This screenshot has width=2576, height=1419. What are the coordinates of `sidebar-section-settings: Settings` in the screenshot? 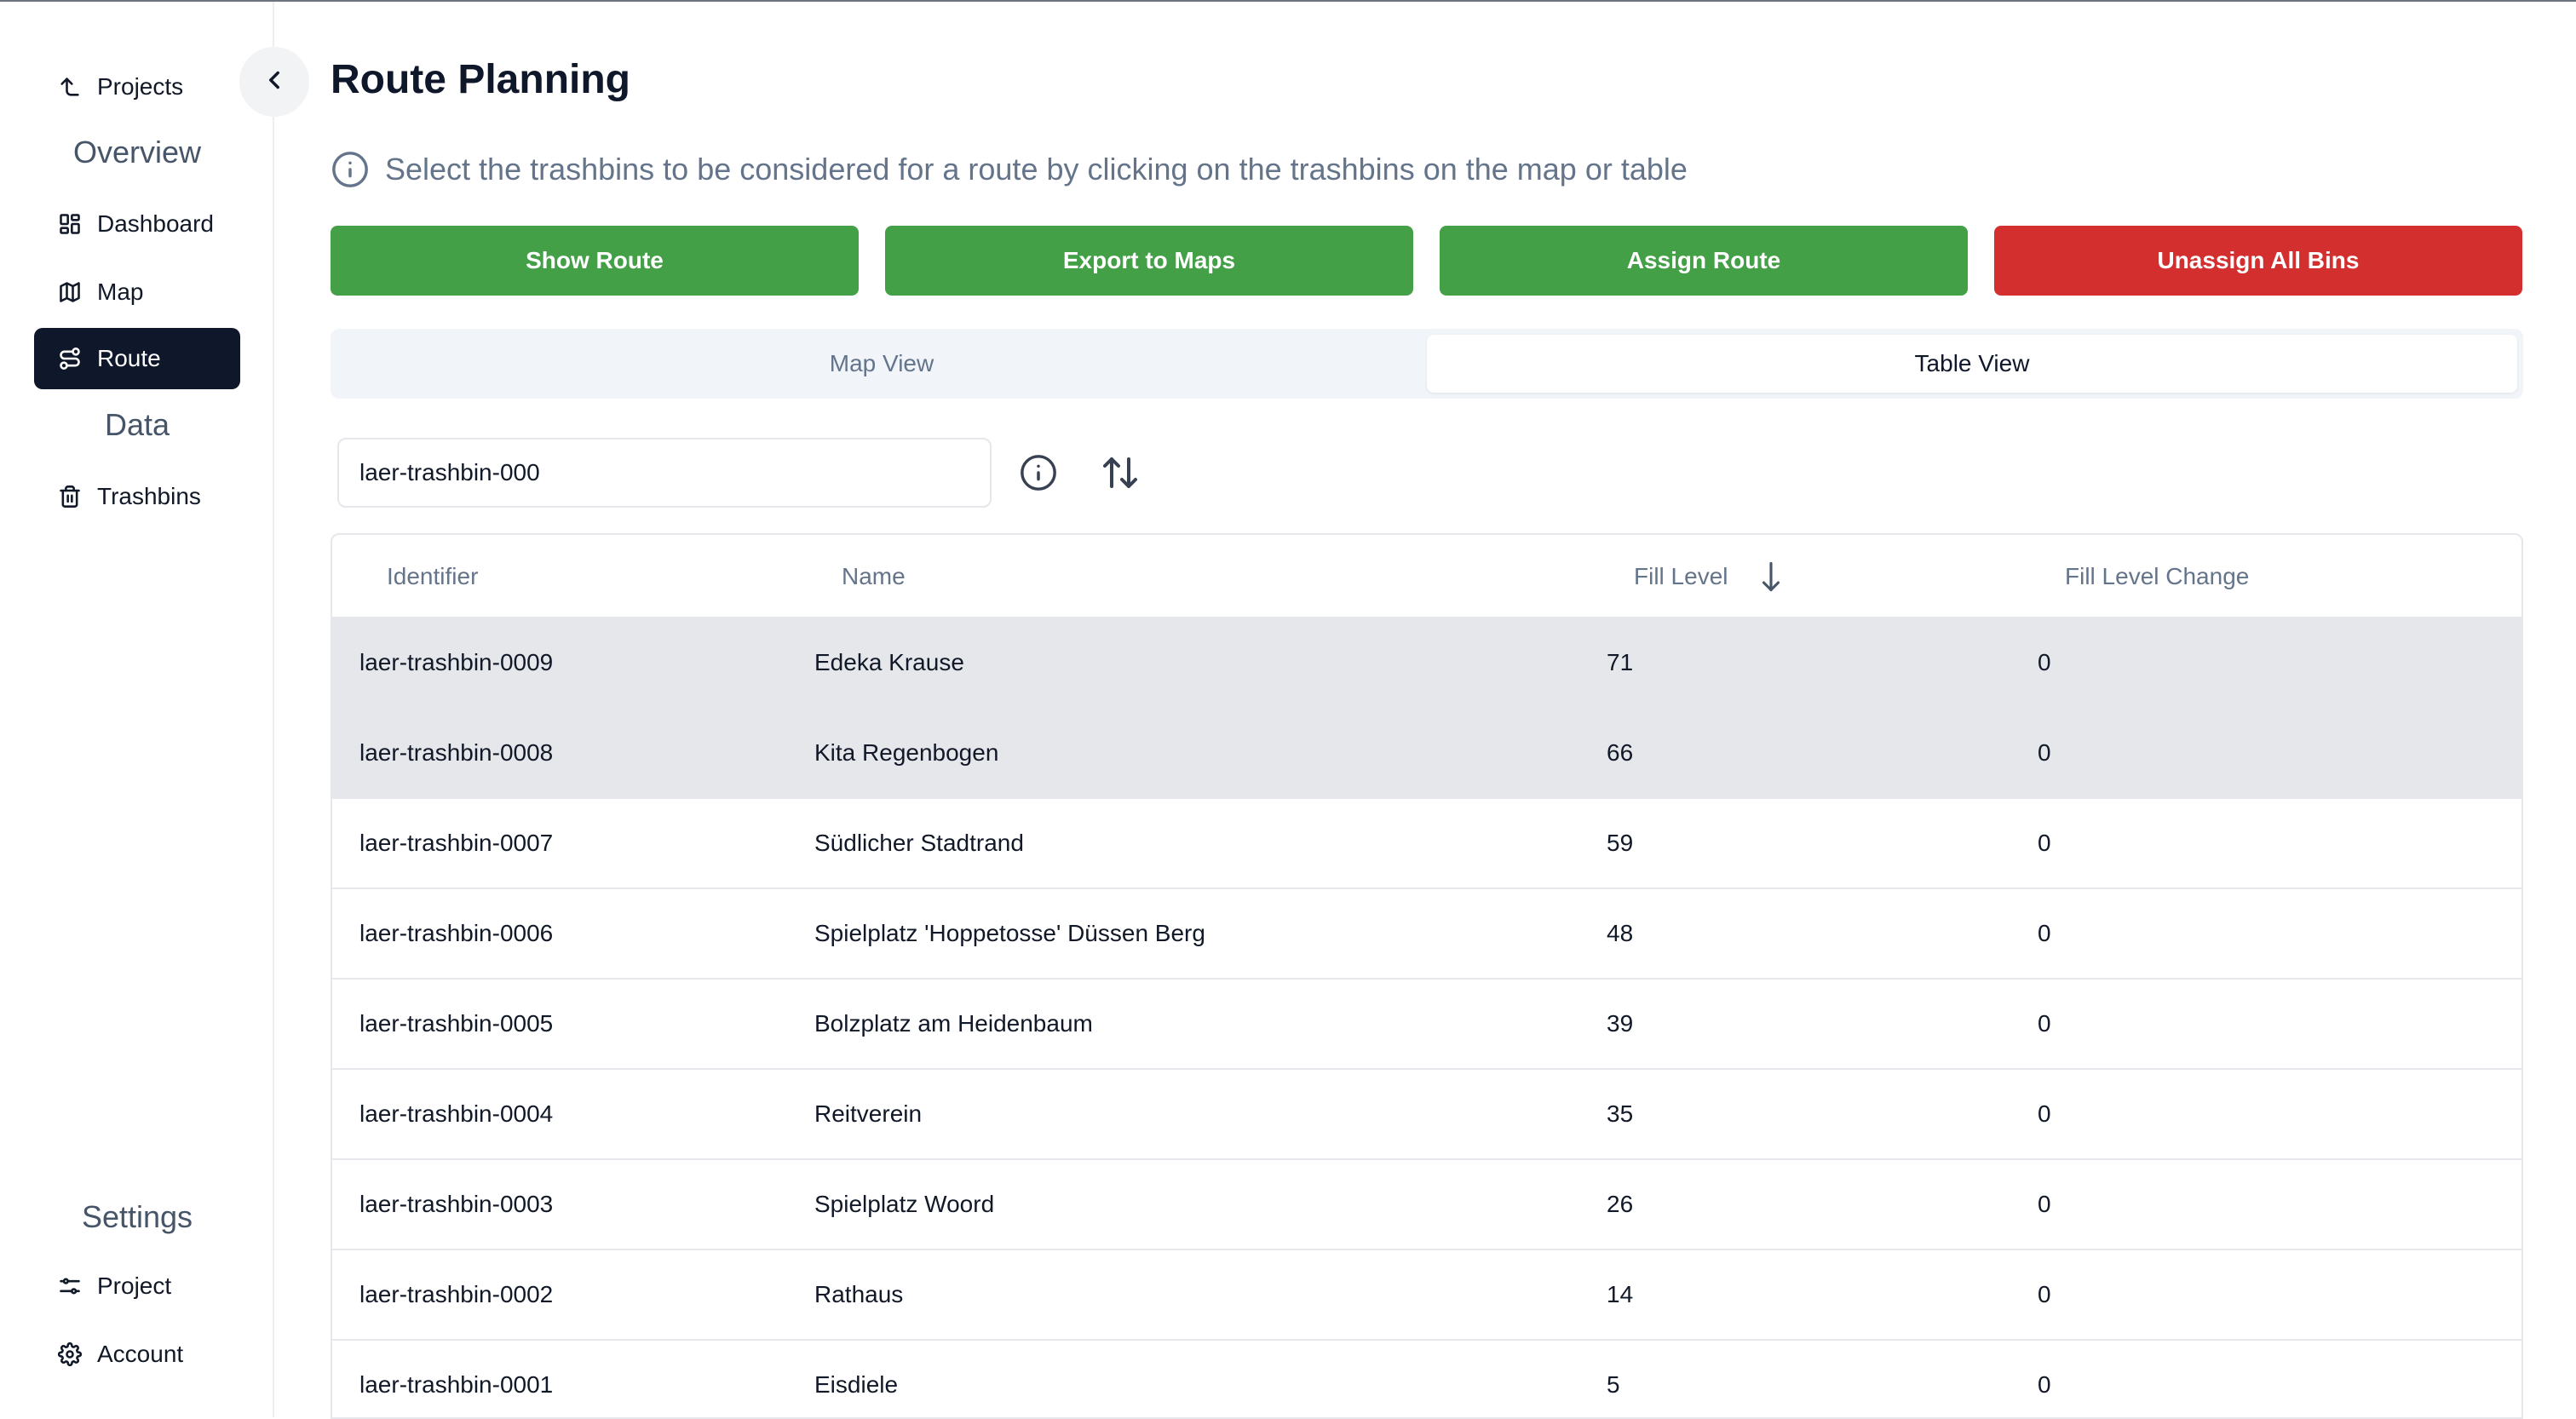 It's located at (137, 1216).